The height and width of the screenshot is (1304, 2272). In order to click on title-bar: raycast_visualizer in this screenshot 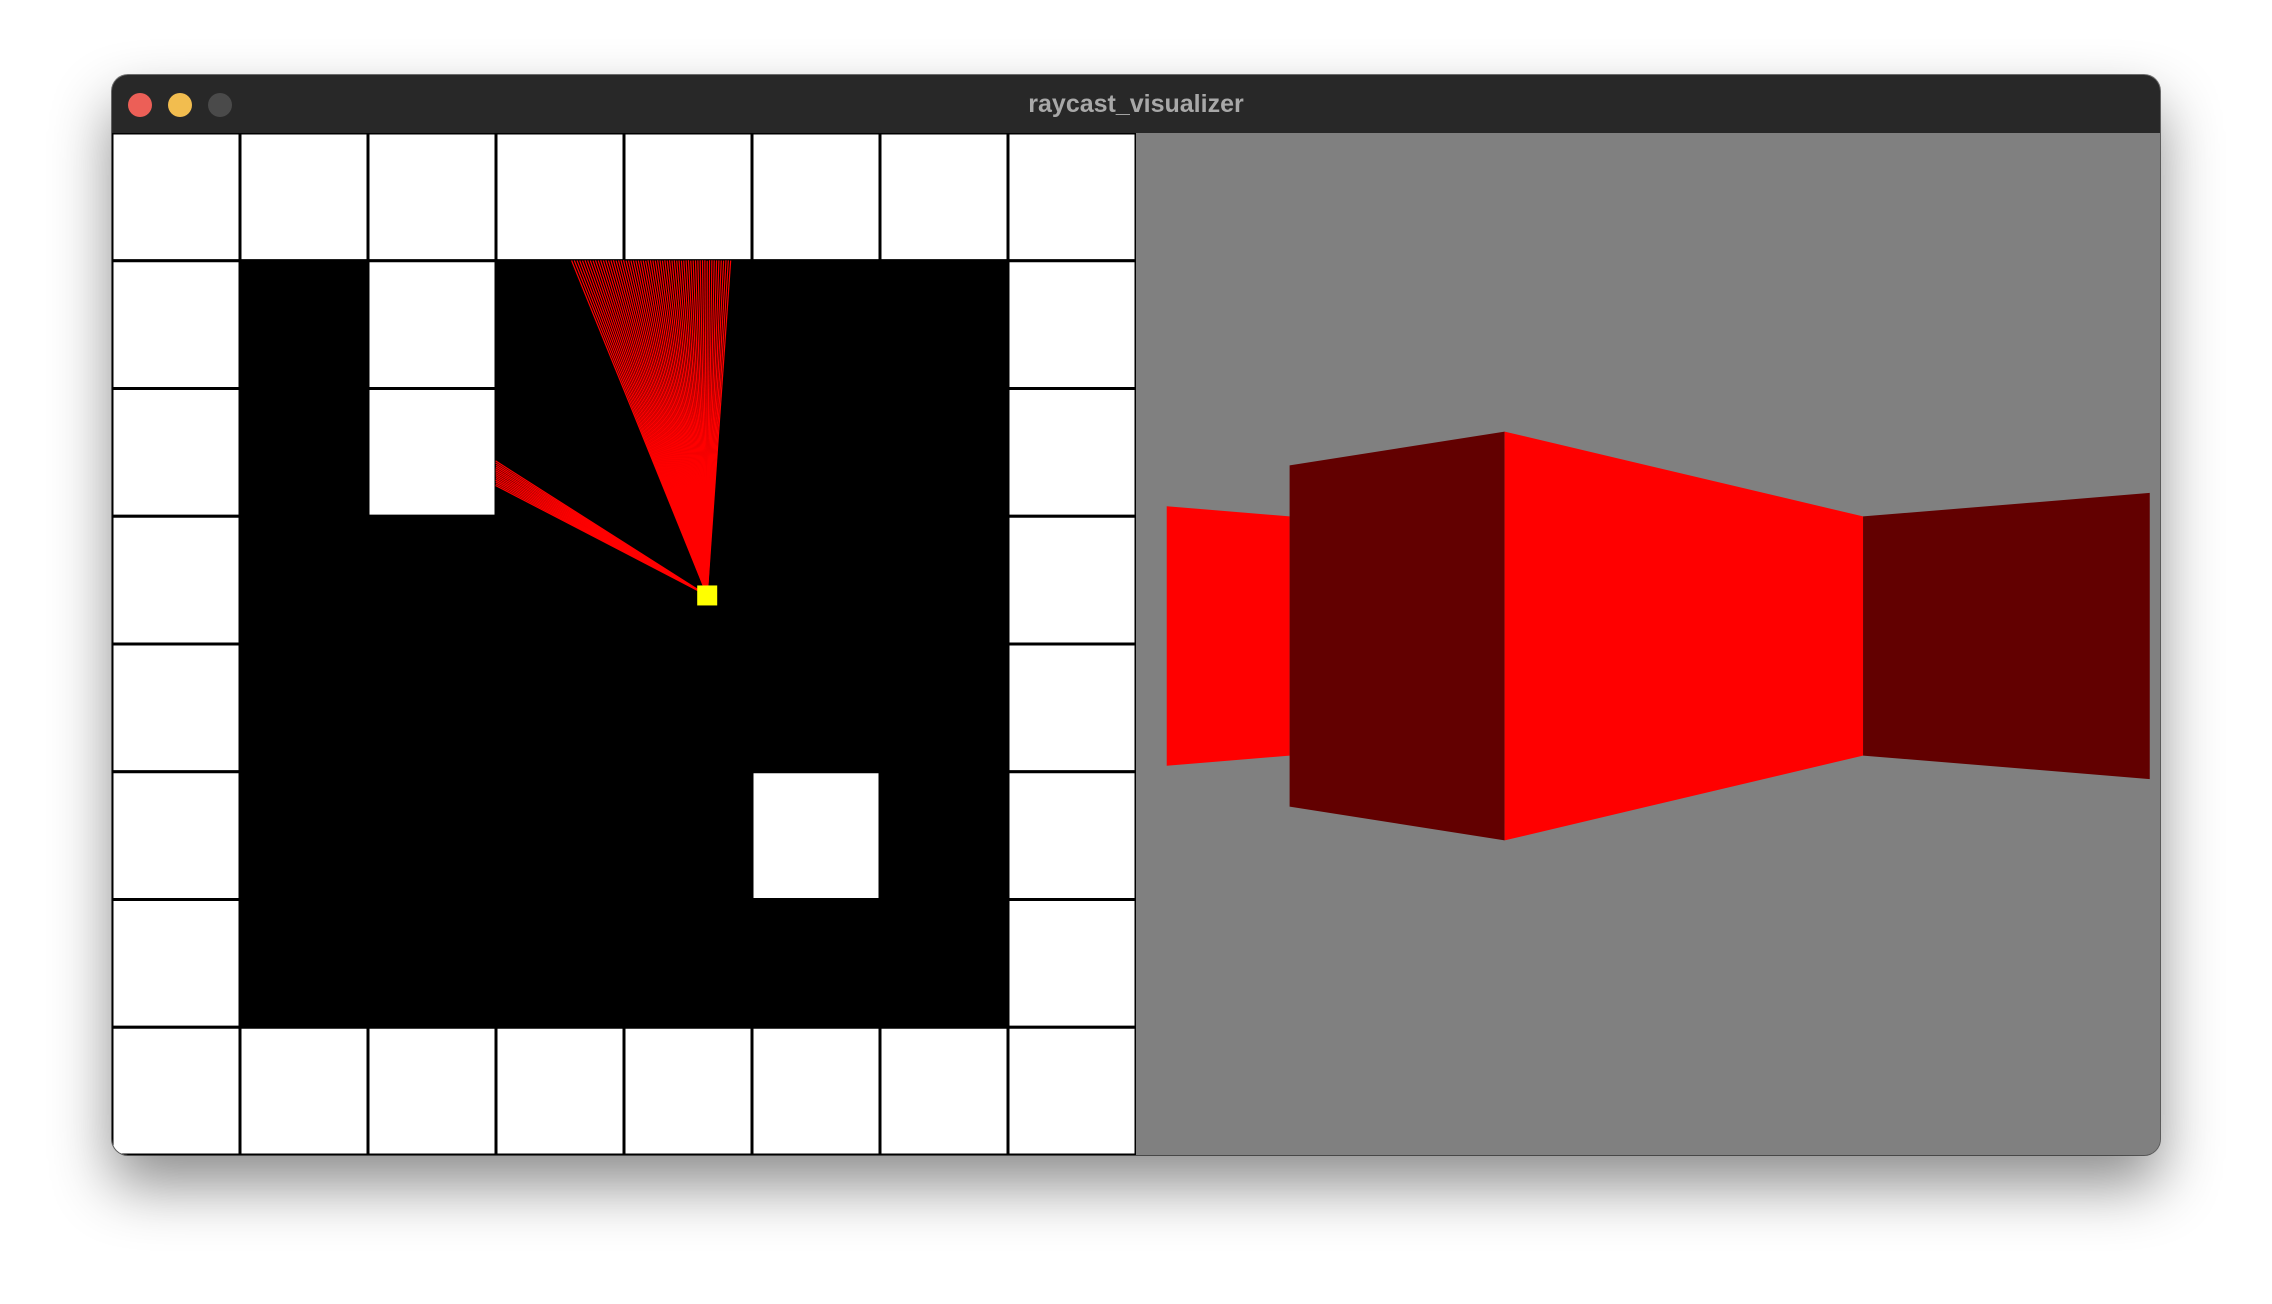, I will do `click(1136, 104)`.